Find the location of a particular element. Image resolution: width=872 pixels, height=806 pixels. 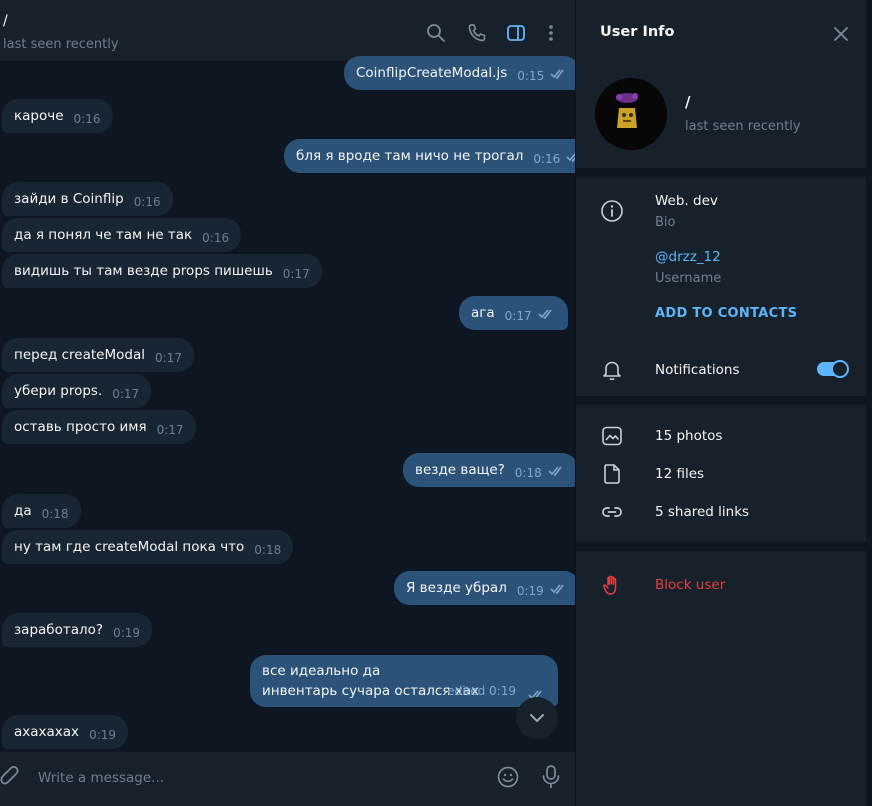

profile-name: / is located at coordinates (688, 102).